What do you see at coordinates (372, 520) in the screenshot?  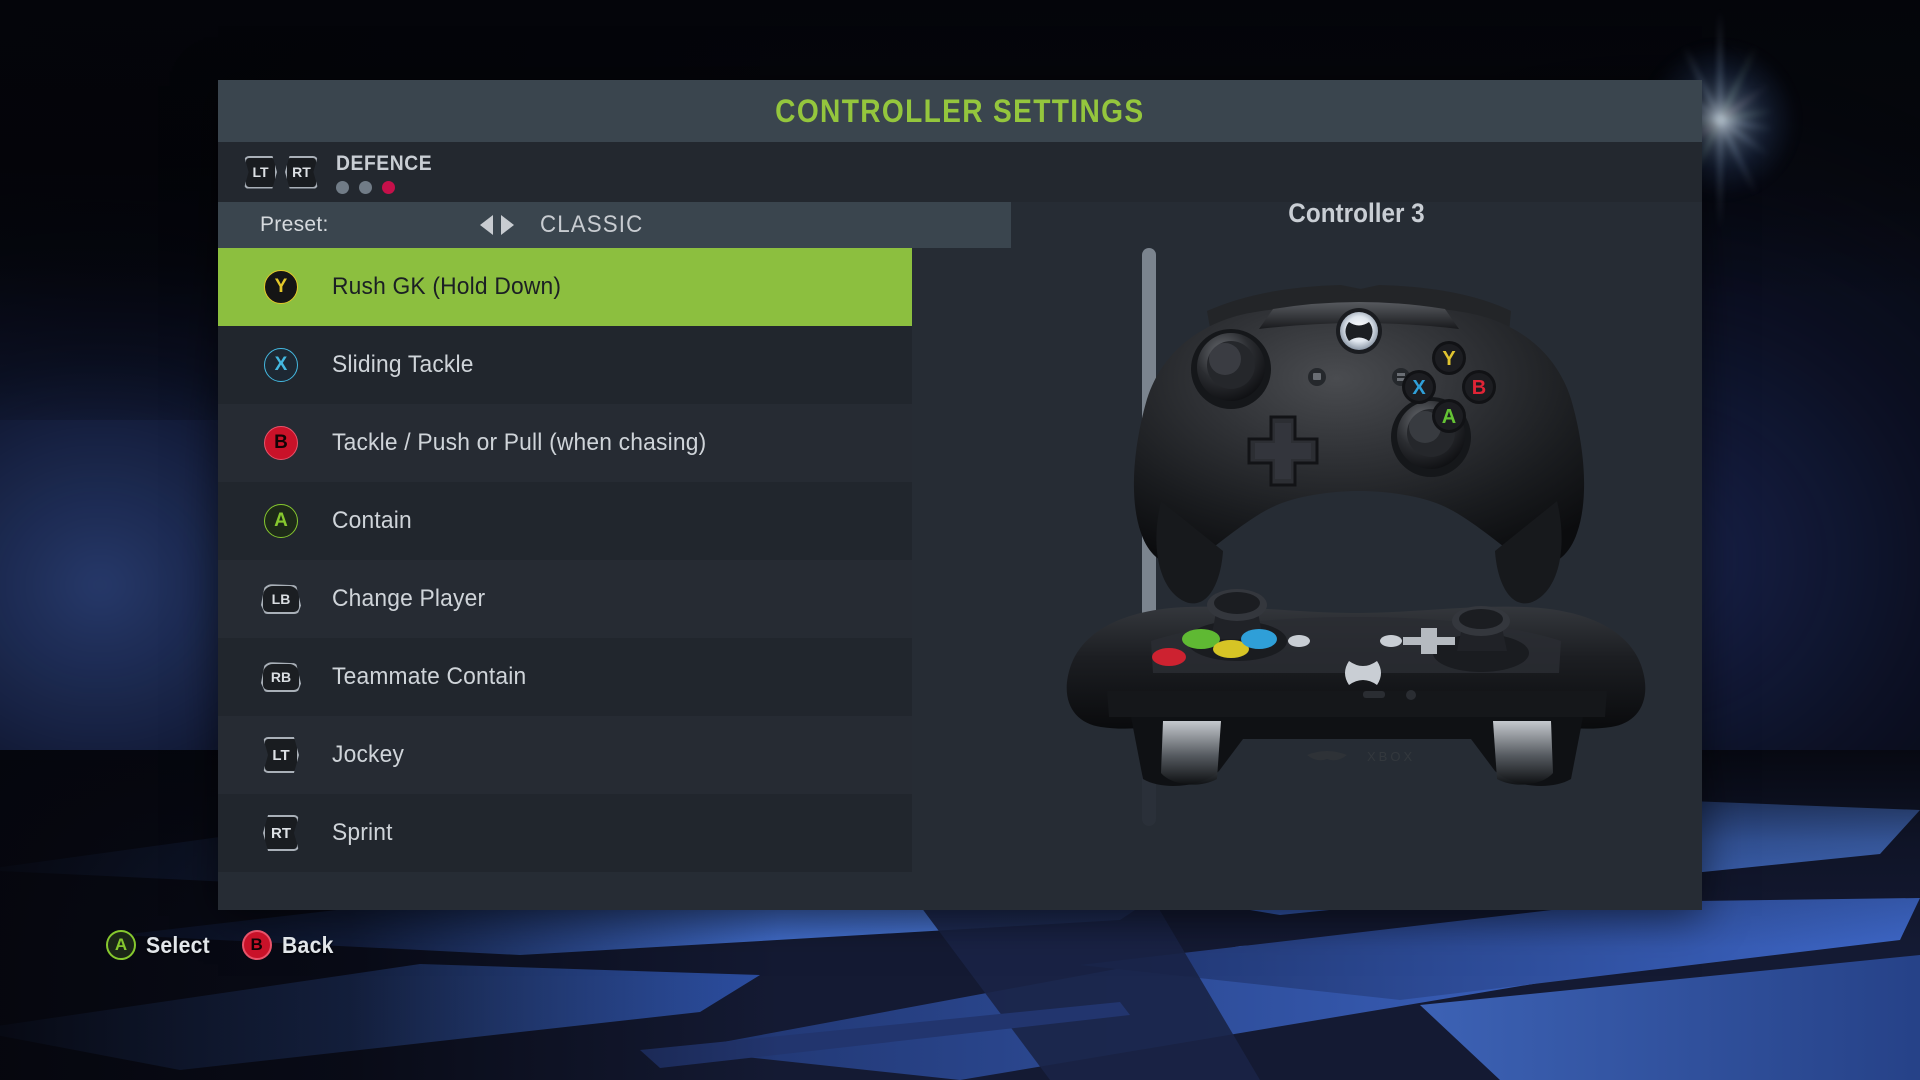 I see `binding-action-label: Contain` at bounding box center [372, 520].